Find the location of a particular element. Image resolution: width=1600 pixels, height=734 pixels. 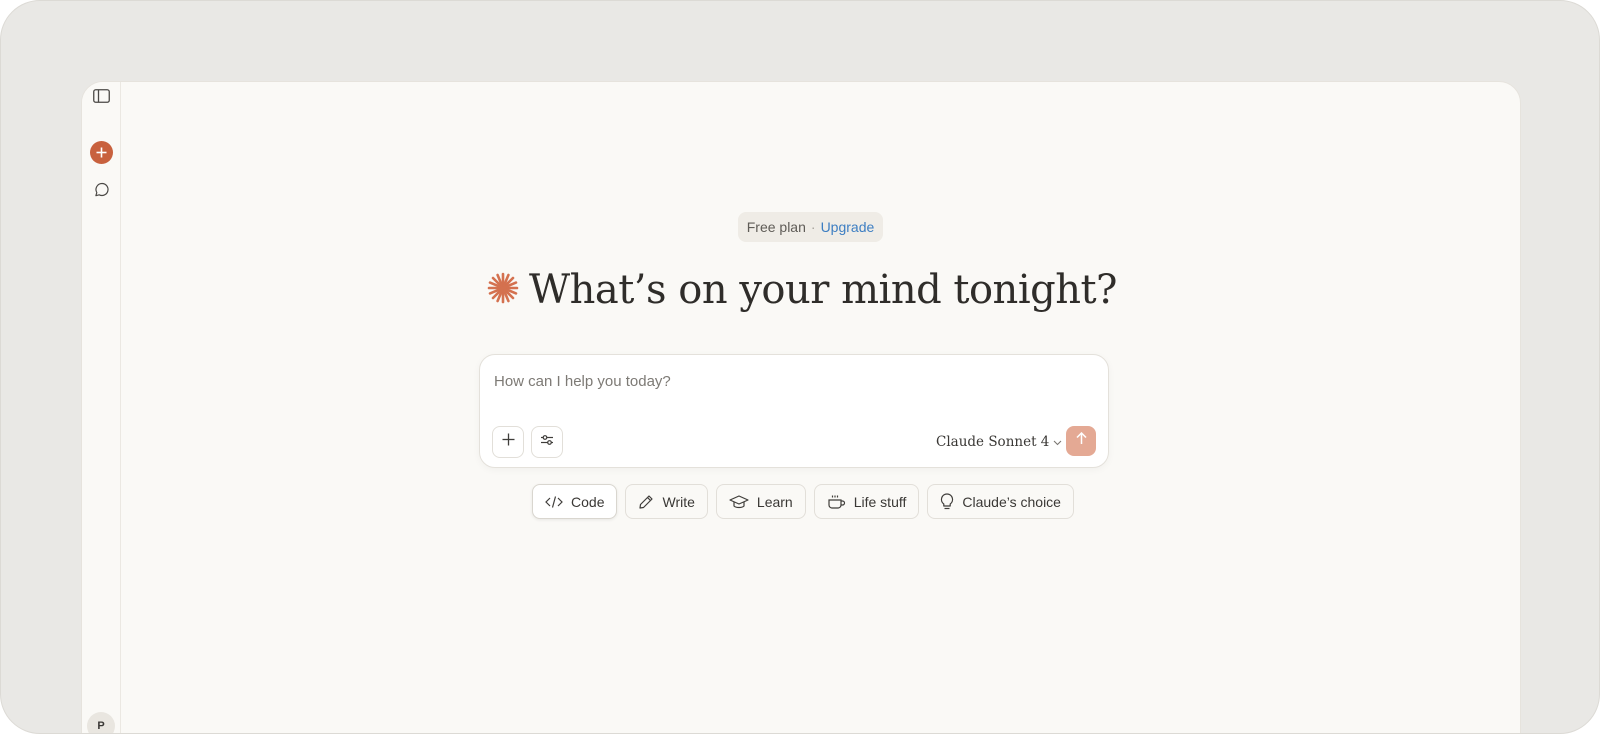

chip-write: Write is located at coordinates (666, 501).